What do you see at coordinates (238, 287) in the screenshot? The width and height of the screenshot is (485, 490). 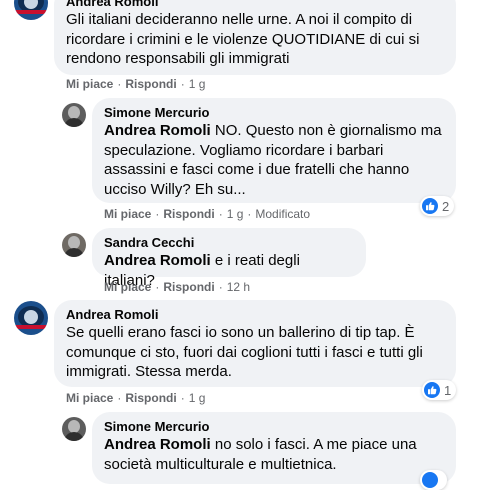 I see `comment-time: 12 h` at bounding box center [238, 287].